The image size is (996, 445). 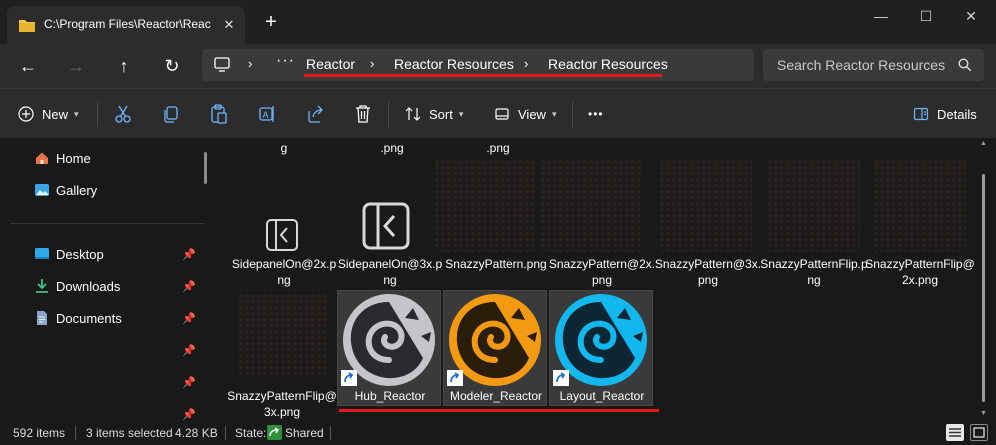 What do you see at coordinates (315, 114) in the screenshot?
I see `share-icon` at bounding box center [315, 114].